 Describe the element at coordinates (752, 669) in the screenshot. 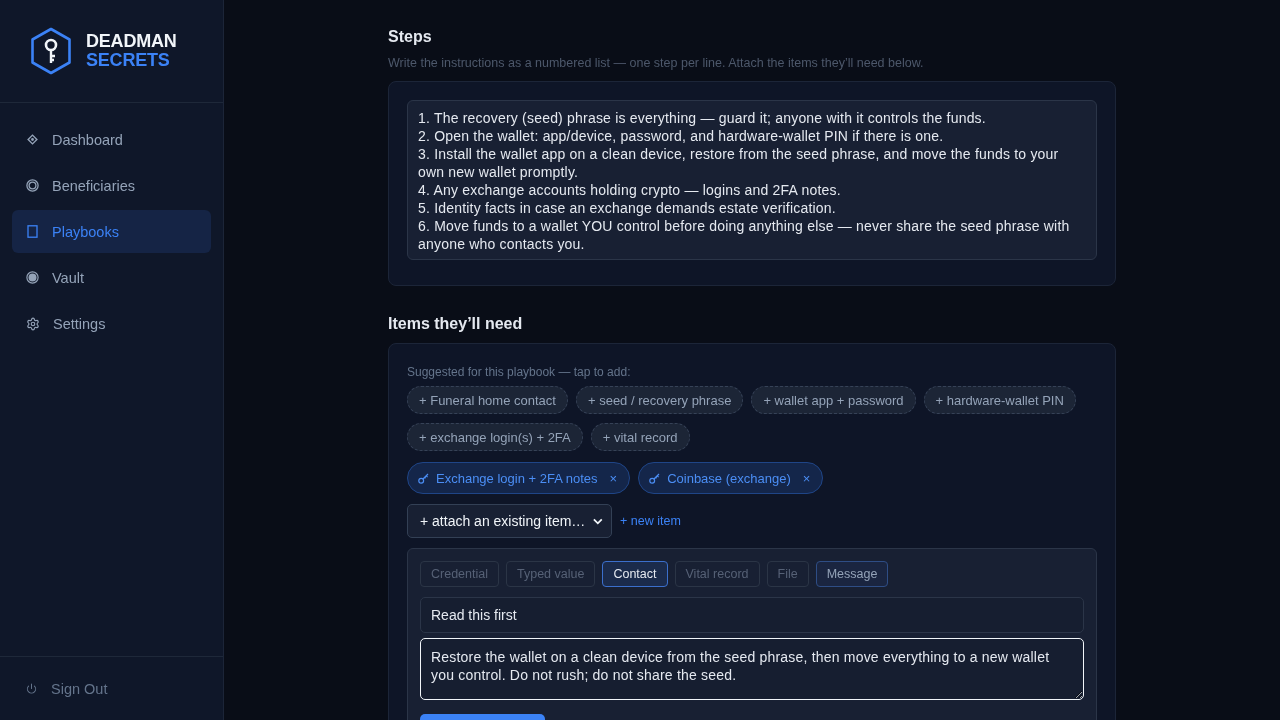

I see `message-textarea: Restore the wallet on a clean device from the seed phrase, then move everything to a new wallet you control. Do not rush; do not share the seed.` at that location.